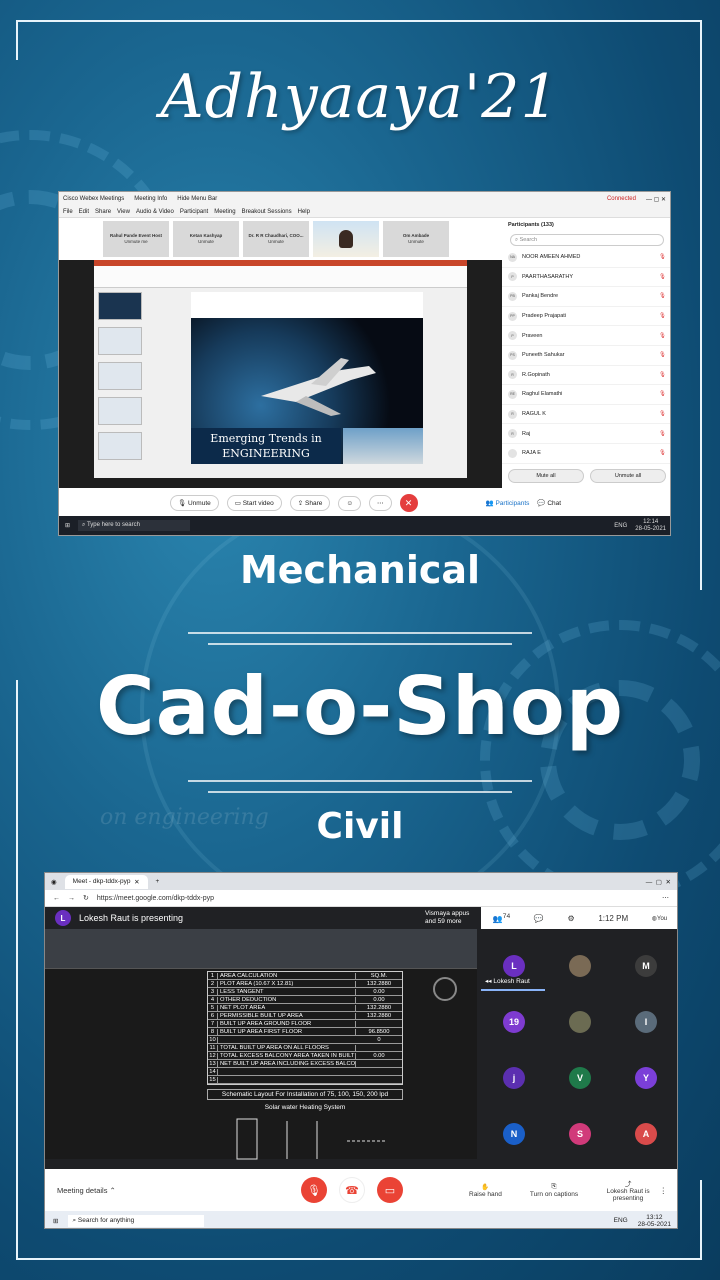 The height and width of the screenshot is (1280, 720). I want to click on viewcube, so click(445, 989).